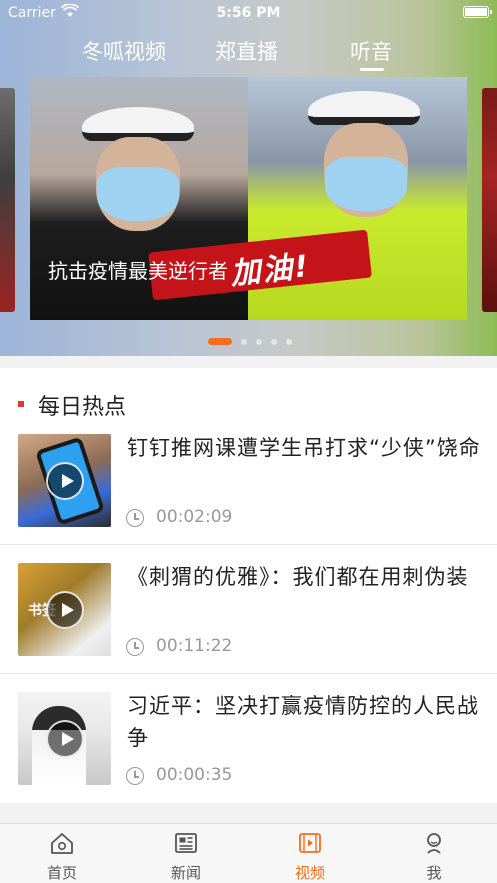 Image resolution: width=497 pixels, height=883 pixels. I want to click on status-time: 5:56 PM, so click(248, 13).